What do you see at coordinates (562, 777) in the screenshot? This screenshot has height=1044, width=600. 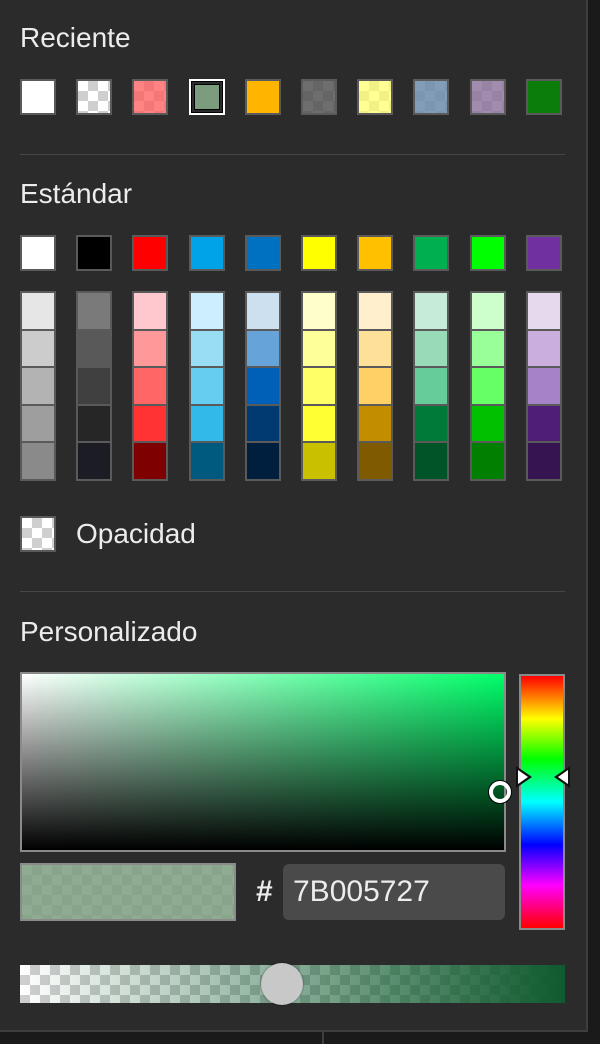 I see `hue-slider-right-arrow-icon` at bounding box center [562, 777].